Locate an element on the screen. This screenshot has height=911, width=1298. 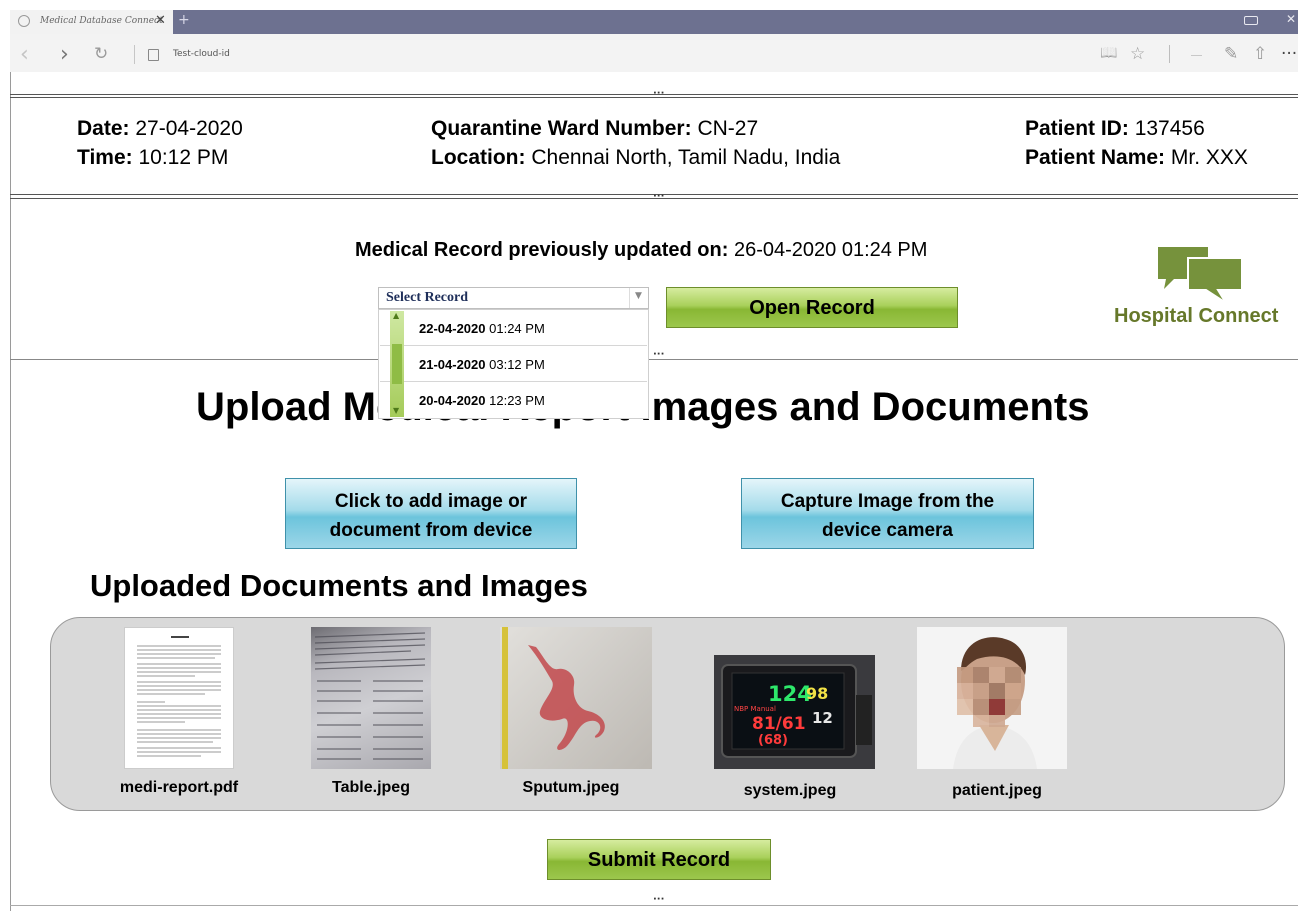
tab-close-icon: ✕ is located at coordinates (160, 20).